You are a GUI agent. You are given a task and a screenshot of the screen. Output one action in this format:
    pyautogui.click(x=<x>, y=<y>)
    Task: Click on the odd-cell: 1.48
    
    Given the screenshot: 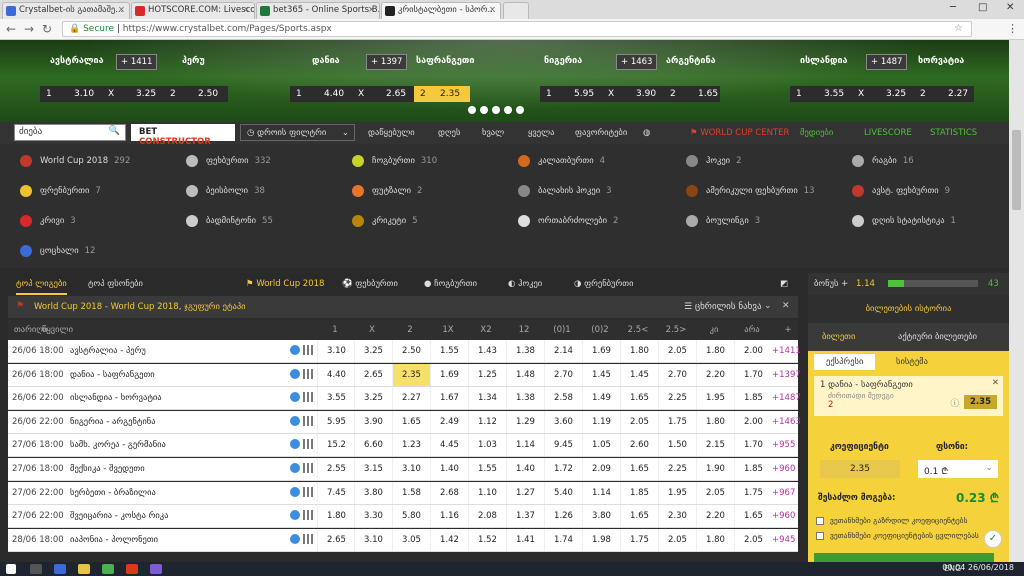 What is the action you would take?
    pyautogui.click(x=525, y=374)
    